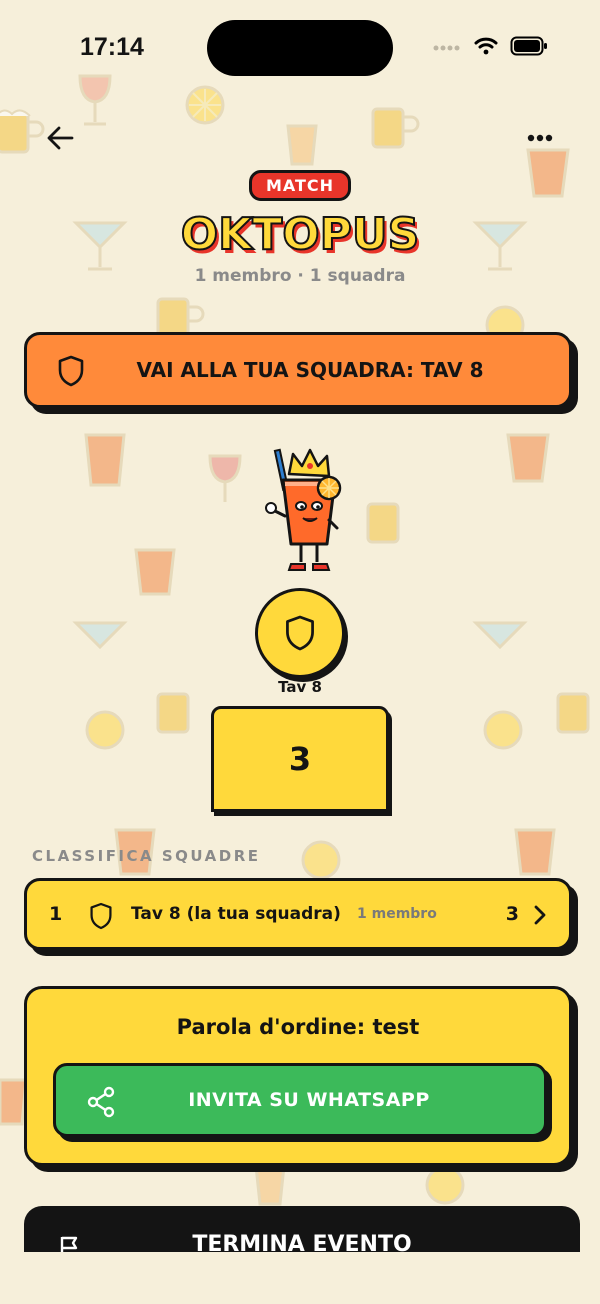 The width and height of the screenshot is (600, 1304). I want to click on go-to-team-button: VAI ALLA TUA SQUADRA: TAV 8, so click(298, 370).